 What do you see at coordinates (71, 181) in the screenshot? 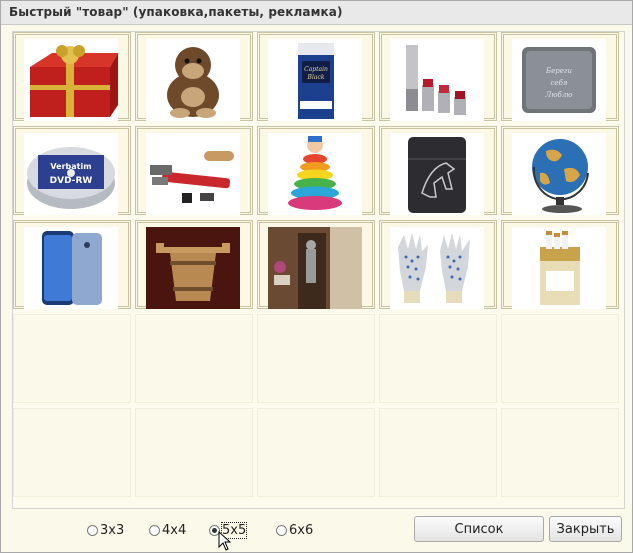
I see `svg-text: DVD-RW` at bounding box center [71, 181].